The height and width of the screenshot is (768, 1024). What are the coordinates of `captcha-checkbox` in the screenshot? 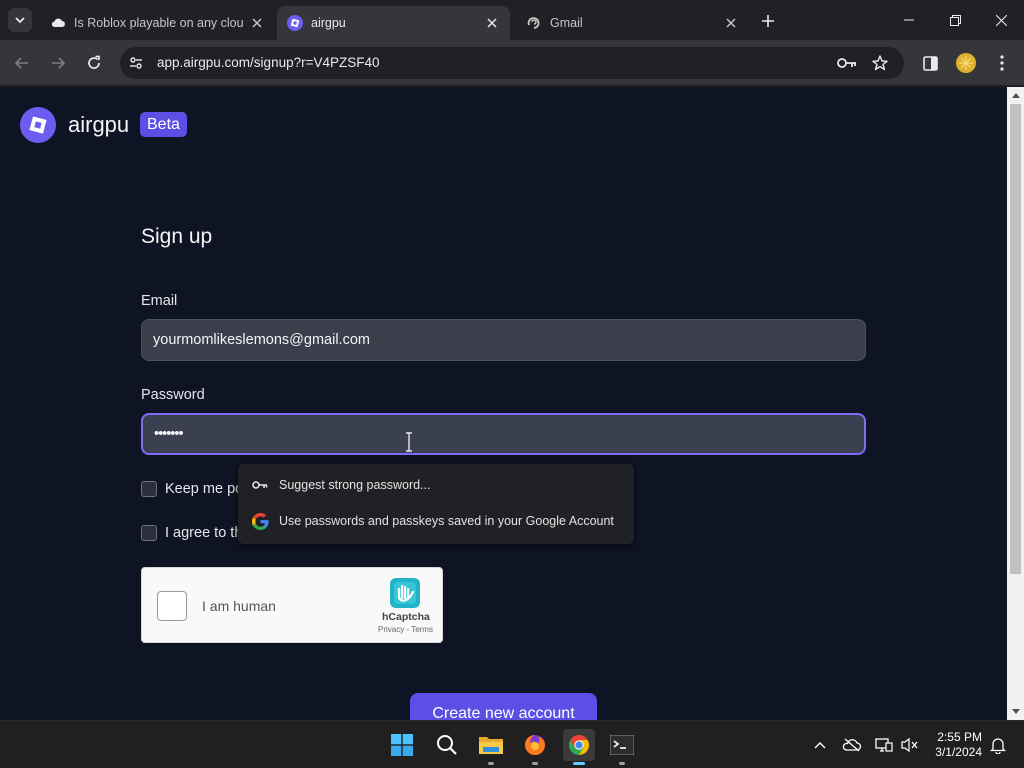 It's located at (172, 606).